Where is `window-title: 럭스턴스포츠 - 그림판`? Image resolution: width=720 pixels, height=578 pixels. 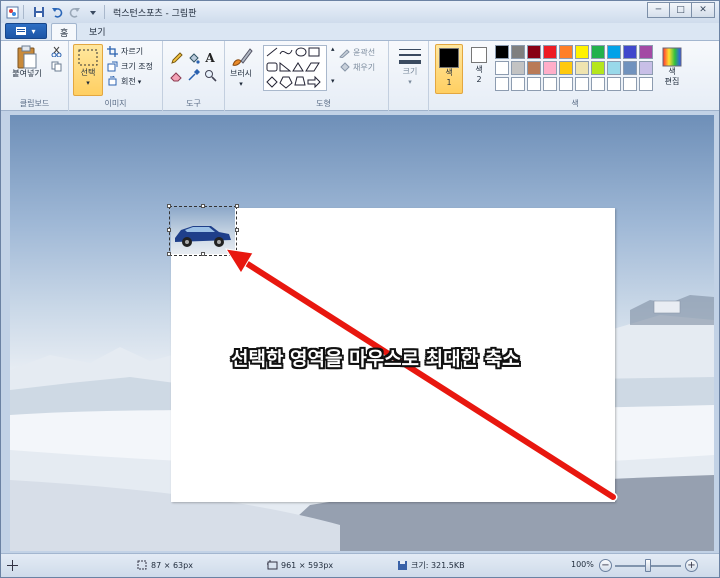 window-title: 럭스턴스포츠 - 그림판 is located at coordinates (155, 13).